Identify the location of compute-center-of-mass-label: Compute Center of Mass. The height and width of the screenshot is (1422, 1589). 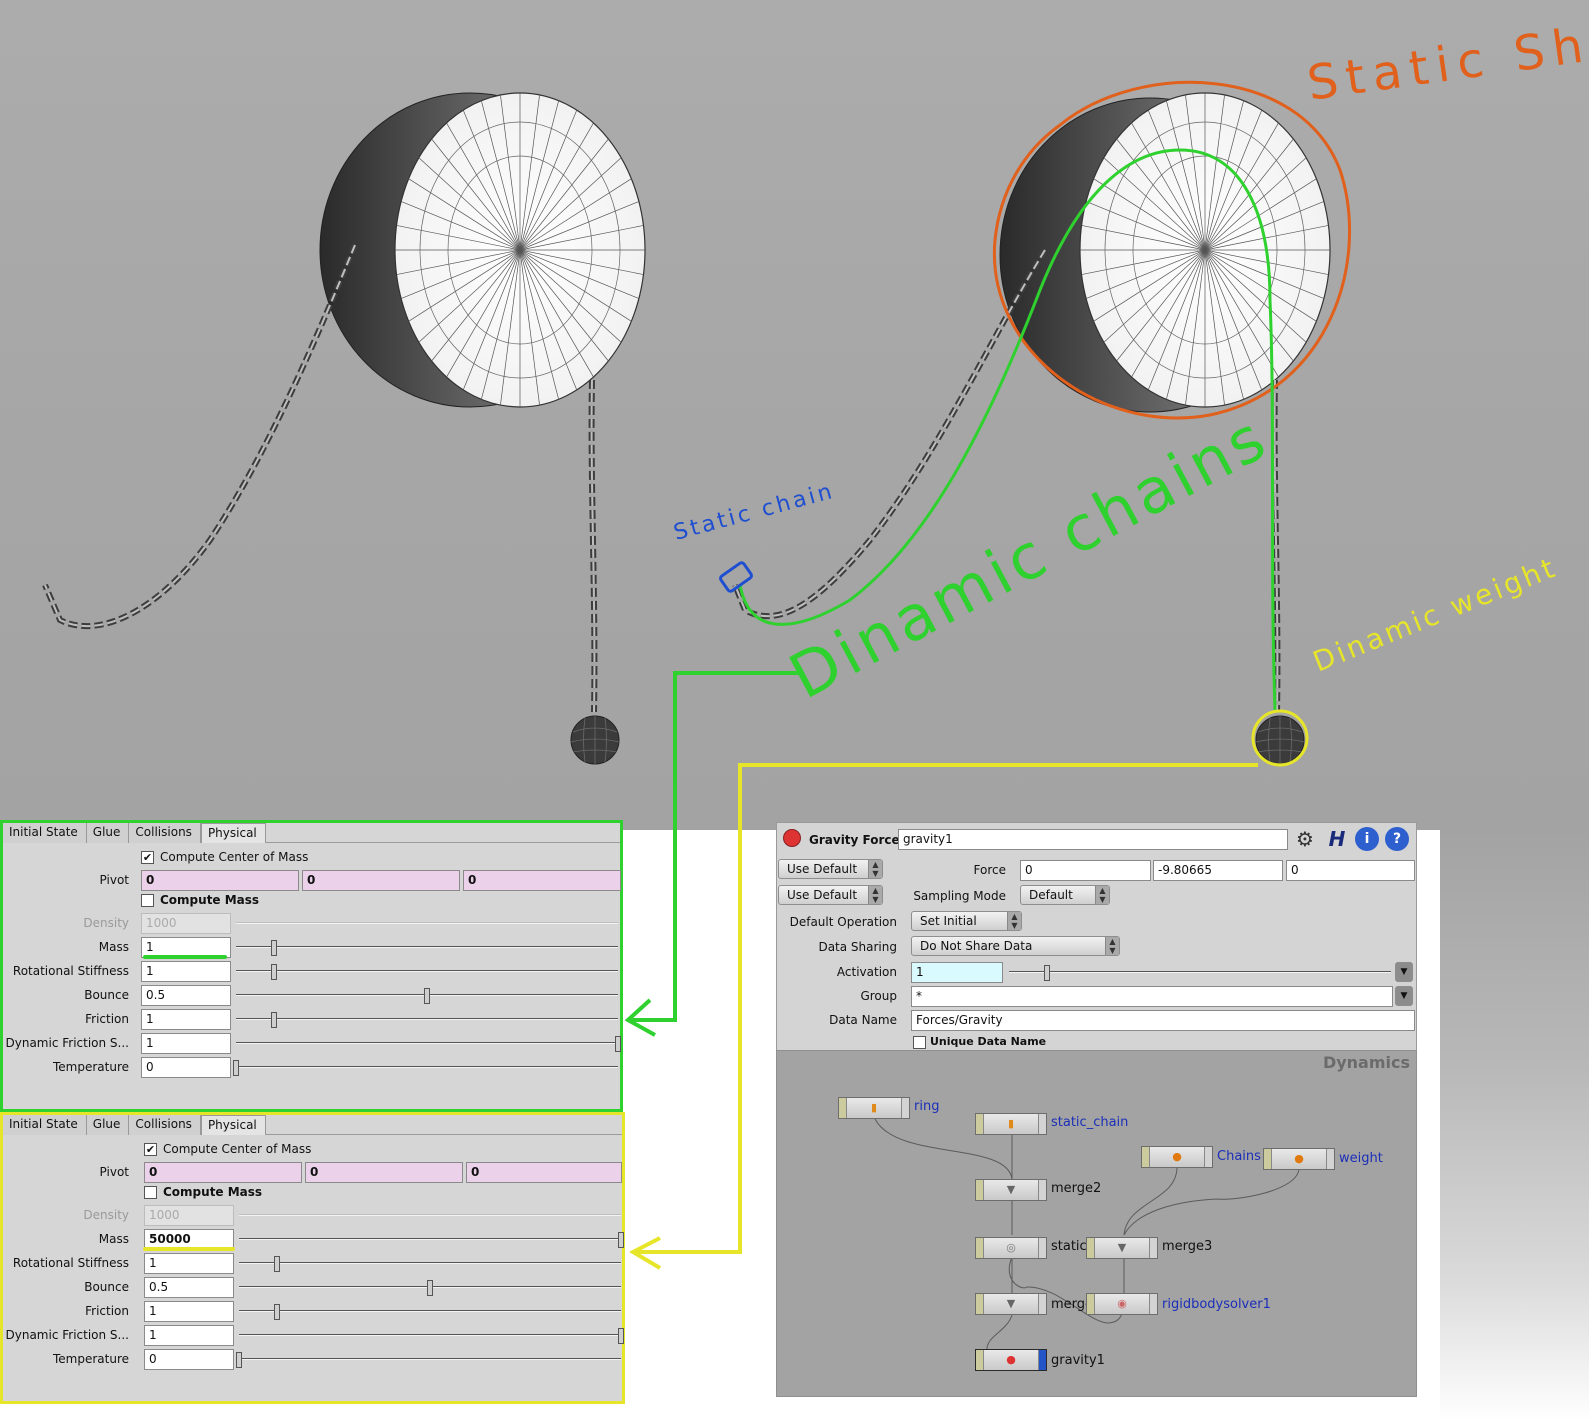
(237, 1149).